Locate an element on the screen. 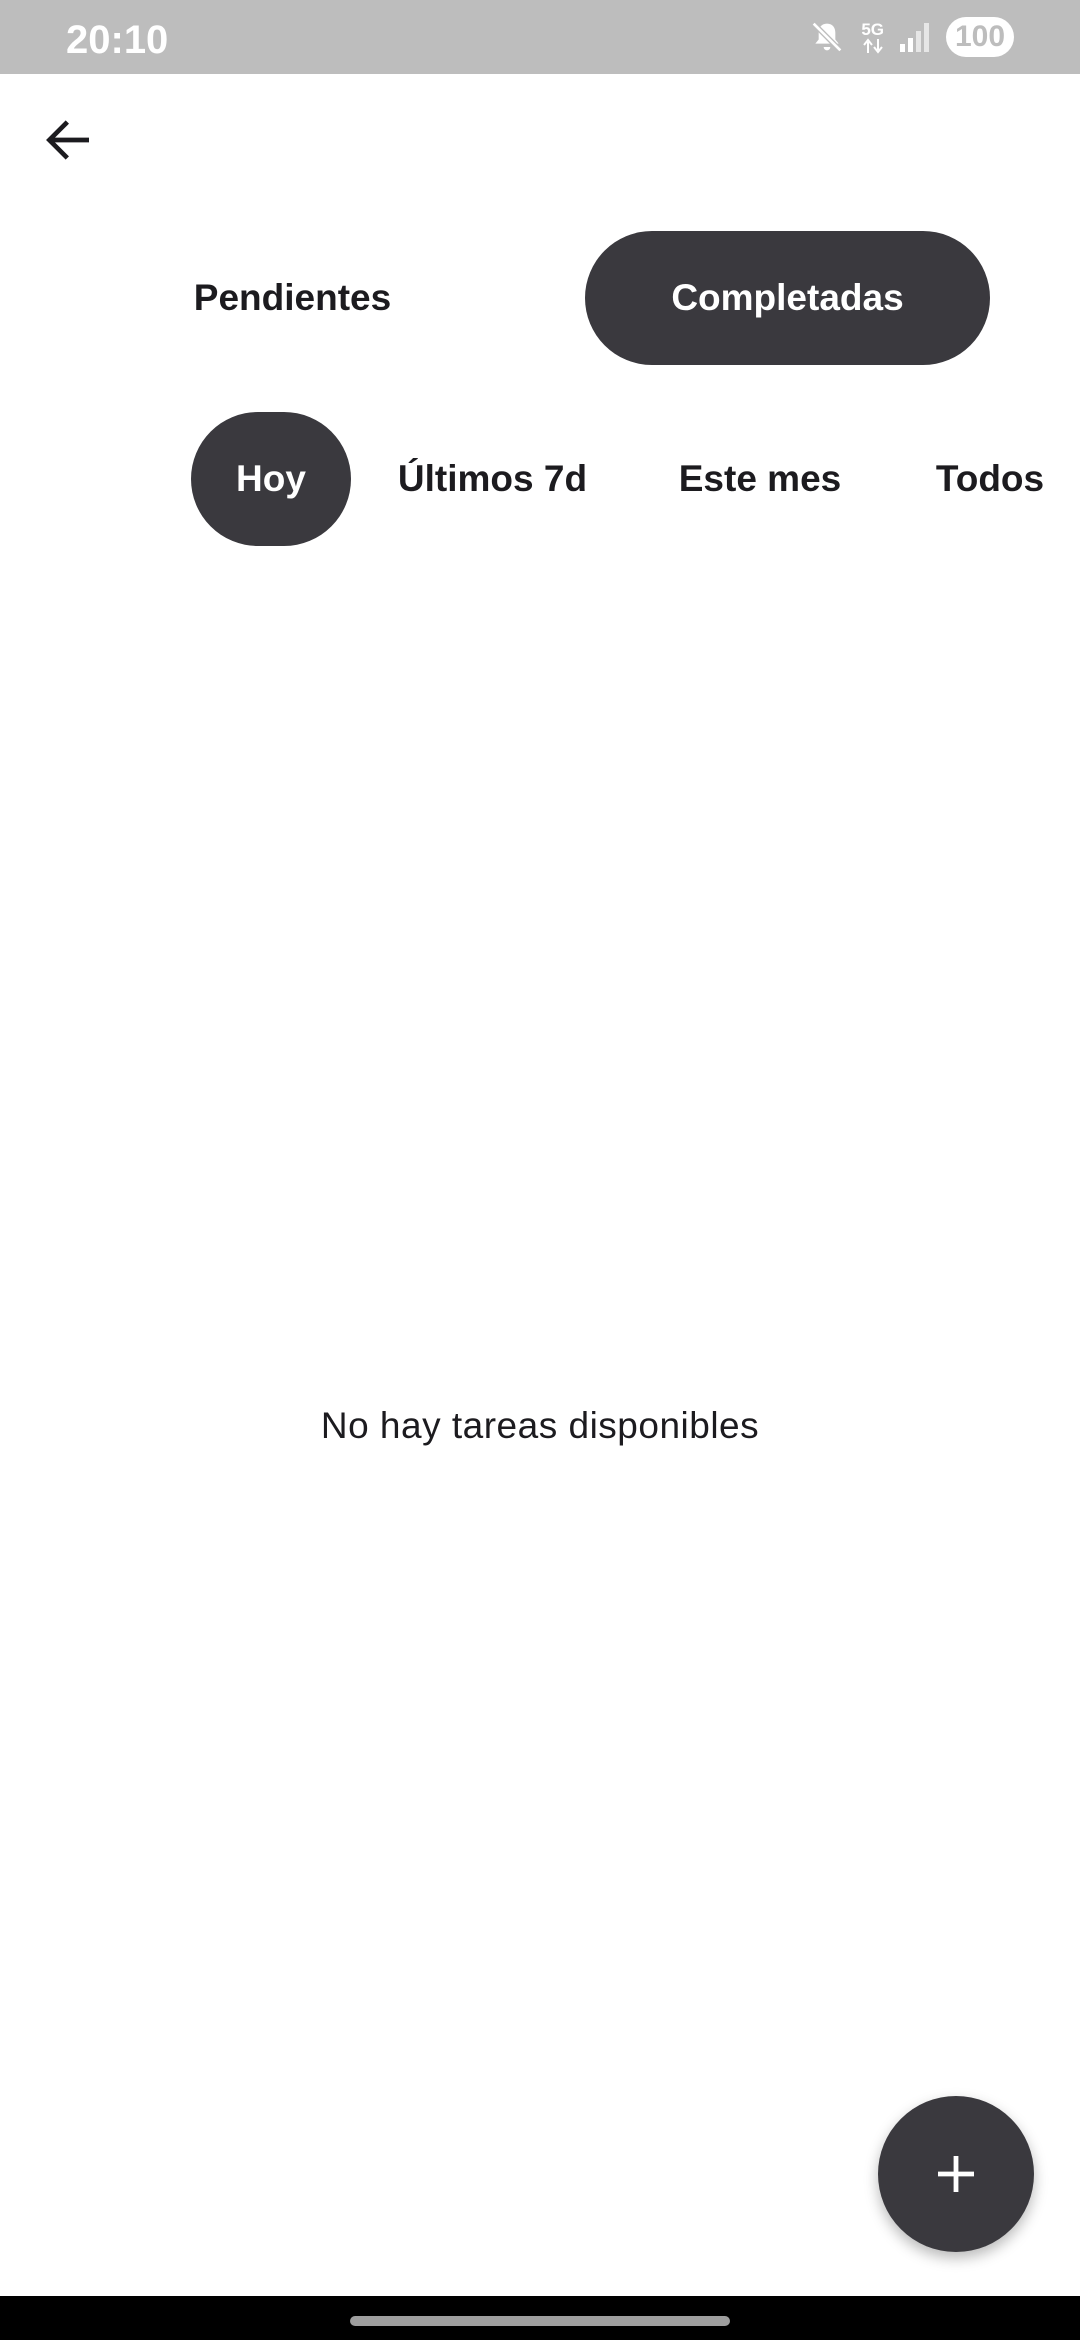 This screenshot has height=2340, width=1080. filter-hoy-label: Hoy is located at coordinates (271, 478).